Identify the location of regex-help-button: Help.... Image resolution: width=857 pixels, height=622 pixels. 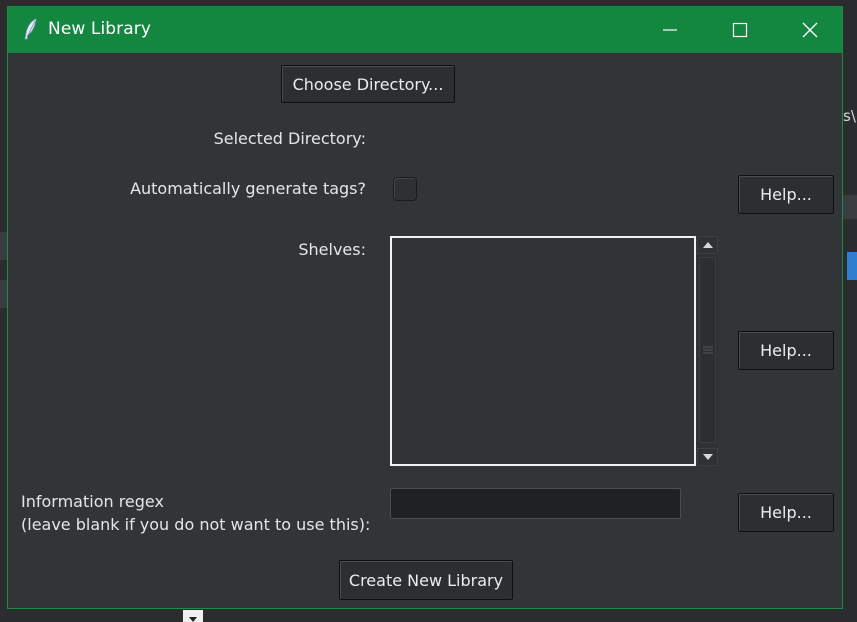
(786, 512).